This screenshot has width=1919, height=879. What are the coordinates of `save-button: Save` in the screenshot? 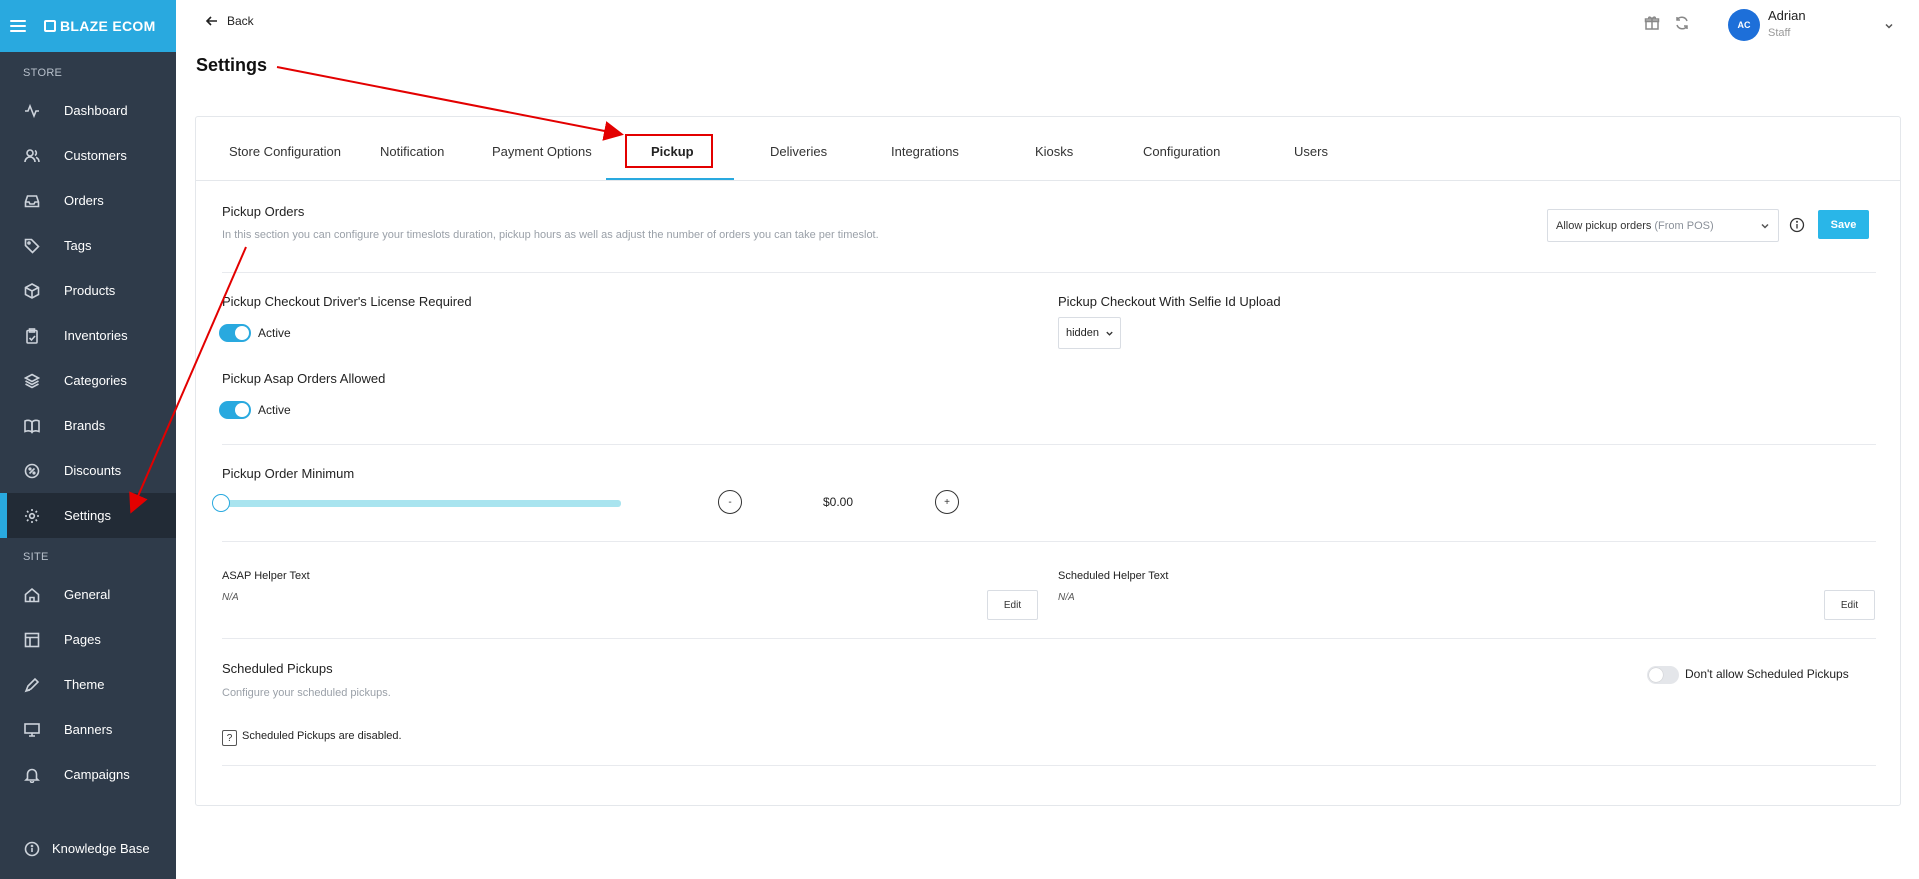 It's located at (1843, 224).